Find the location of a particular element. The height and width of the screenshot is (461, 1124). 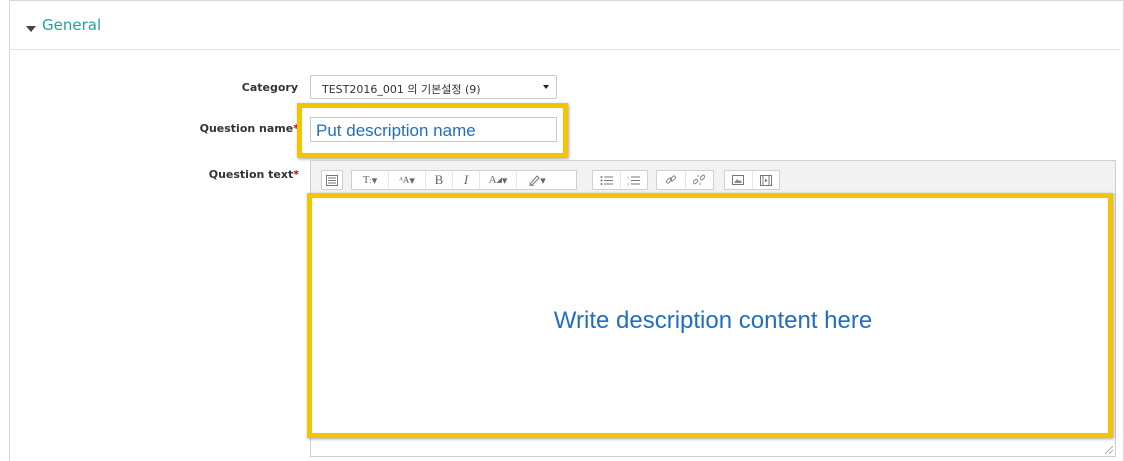

ordered-list-icon: 13 is located at coordinates (634, 180).